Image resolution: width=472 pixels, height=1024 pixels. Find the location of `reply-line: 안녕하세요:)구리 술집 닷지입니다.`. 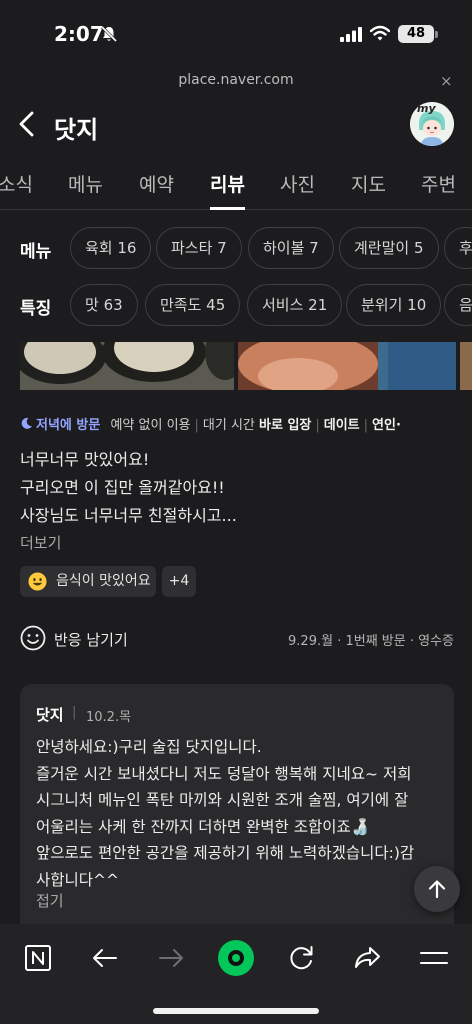

reply-line: 안녕하세요:)구리 술집 닷지입니다. is located at coordinates (149, 747).